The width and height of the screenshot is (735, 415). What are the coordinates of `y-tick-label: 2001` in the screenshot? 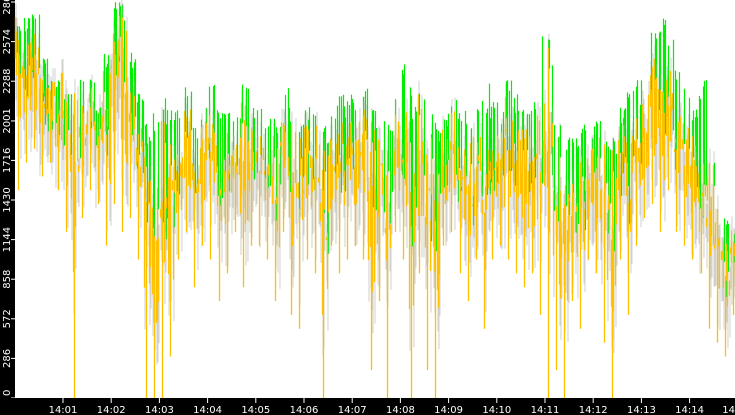 It's located at (7, 120).